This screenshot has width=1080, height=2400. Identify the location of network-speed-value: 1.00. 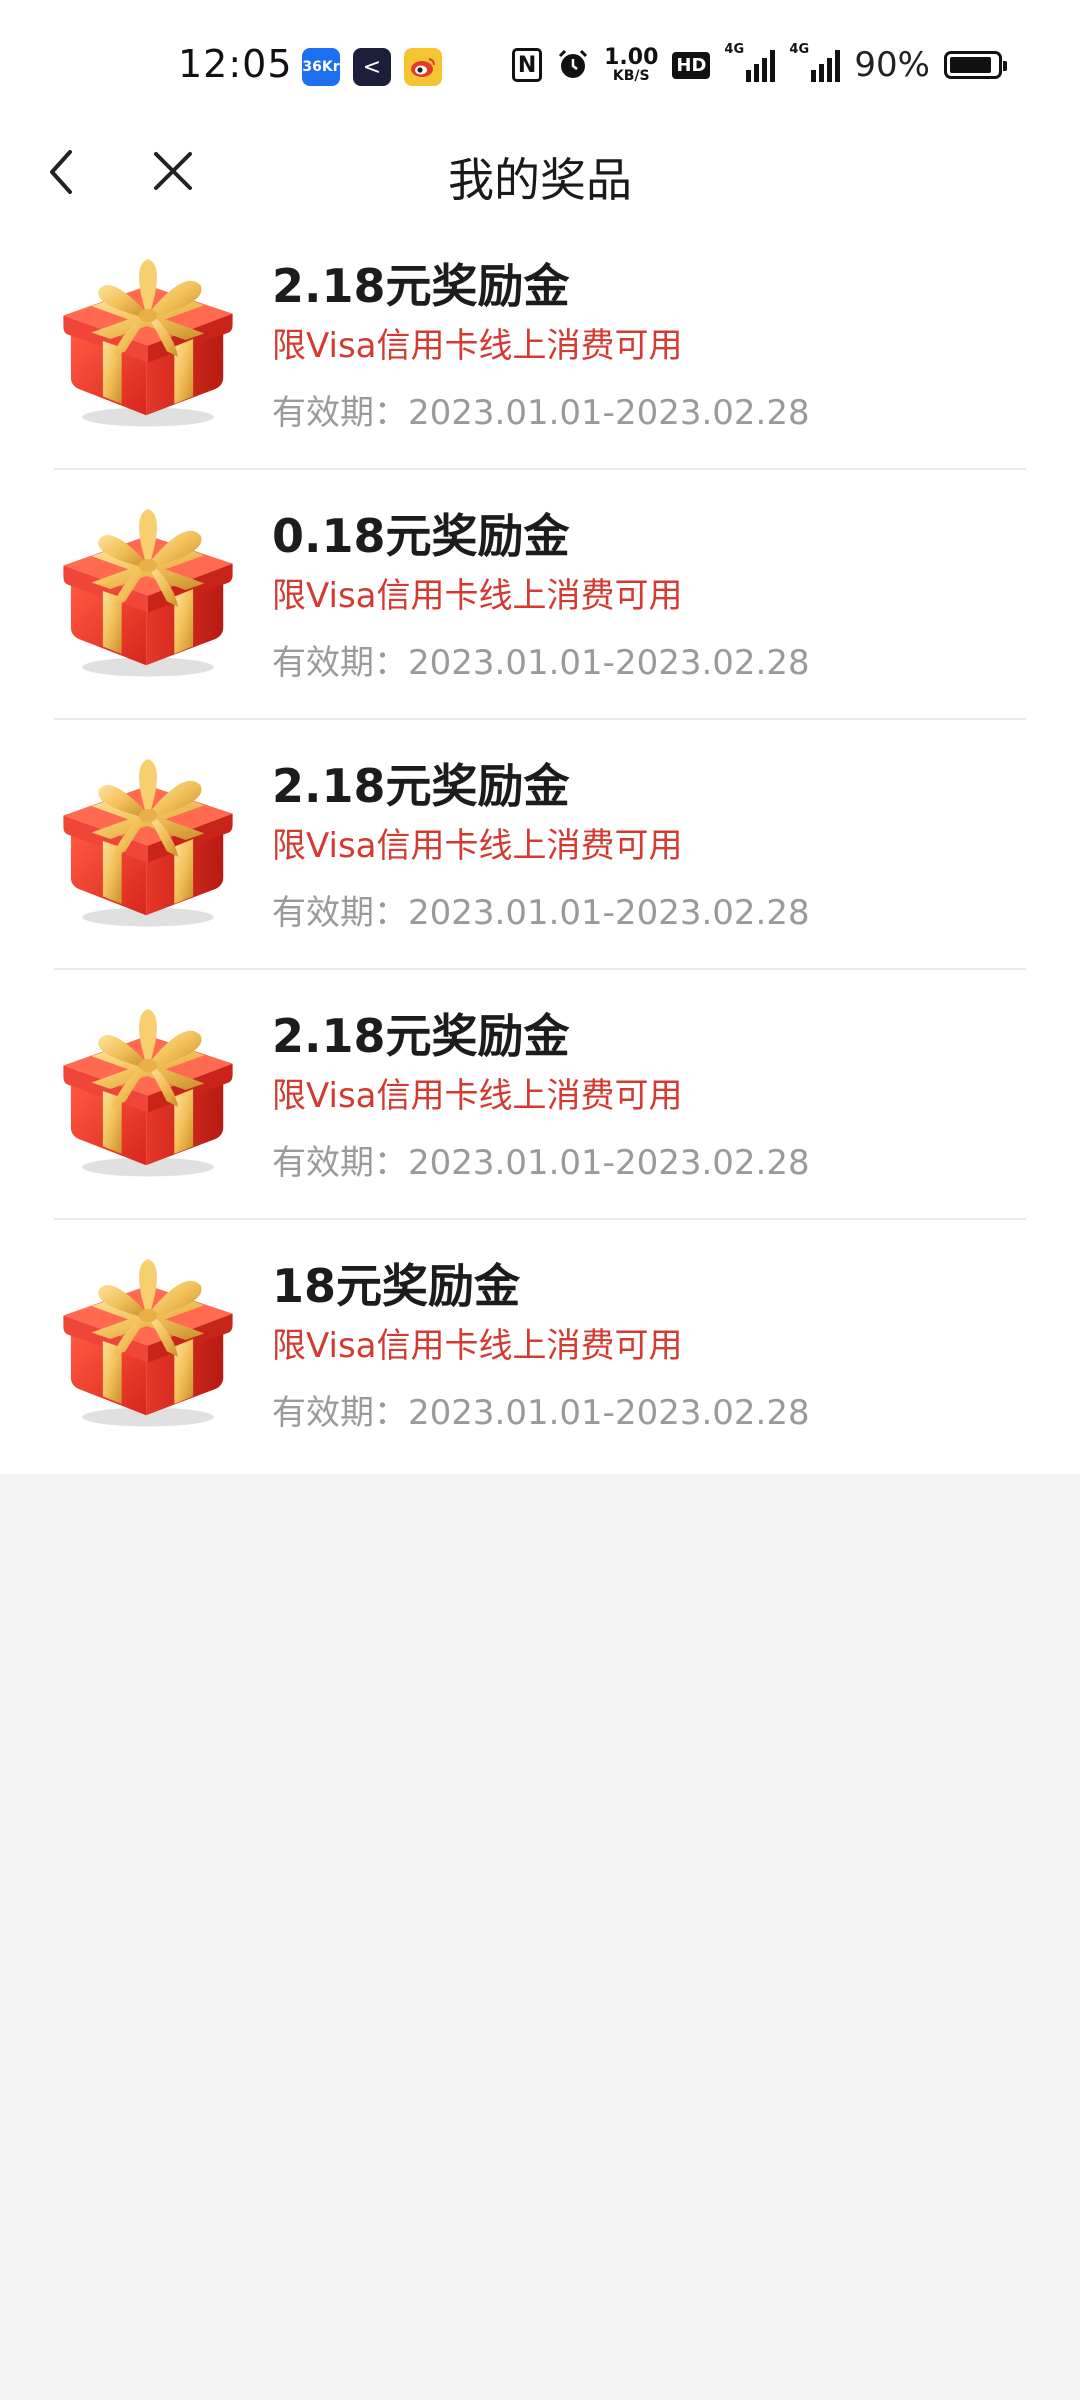
(631, 57).